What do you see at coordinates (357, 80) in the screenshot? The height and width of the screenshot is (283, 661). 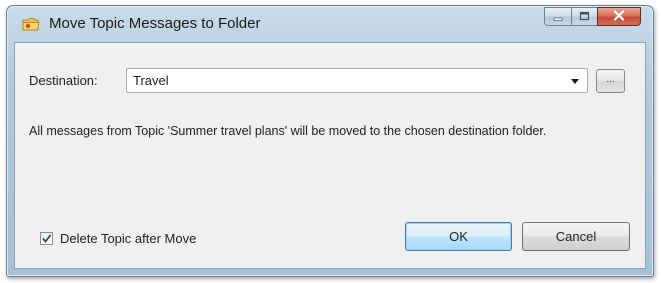 I see `destination-combobox: Travel` at bounding box center [357, 80].